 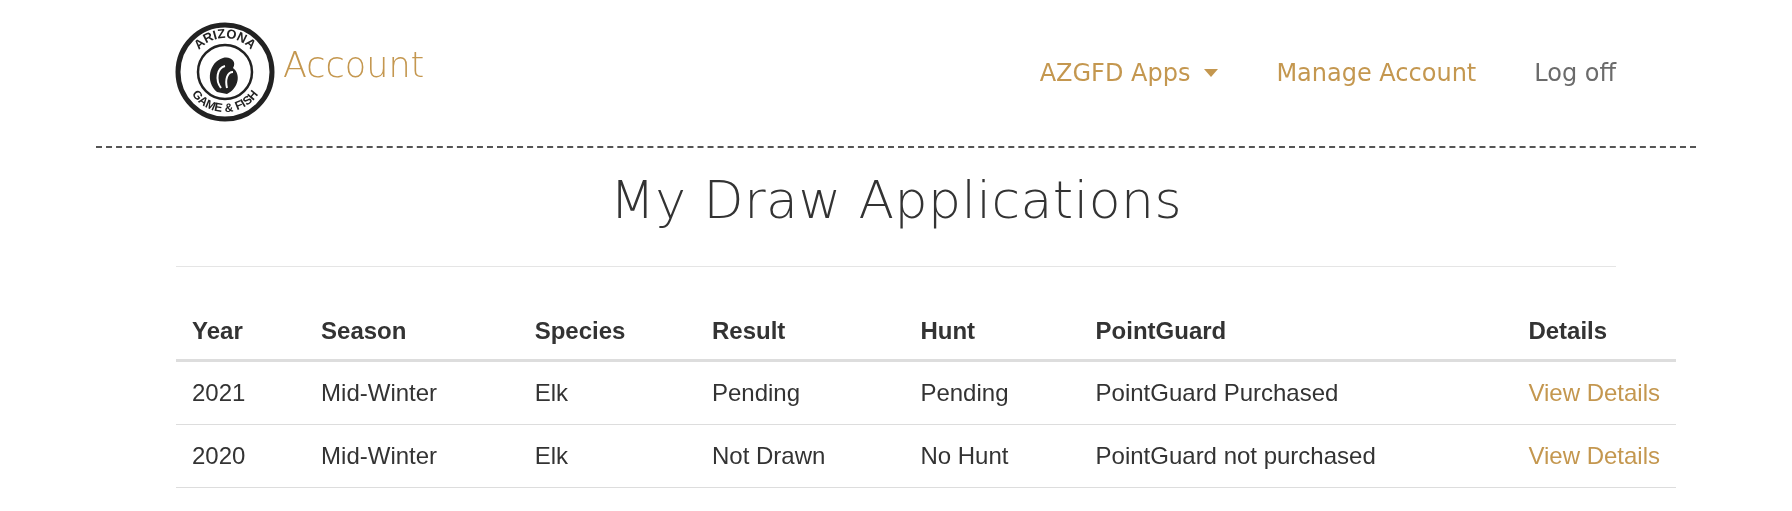 What do you see at coordinates (800, 334) in the screenshot?
I see `column-header: Result` at bounding box center [800, 334].